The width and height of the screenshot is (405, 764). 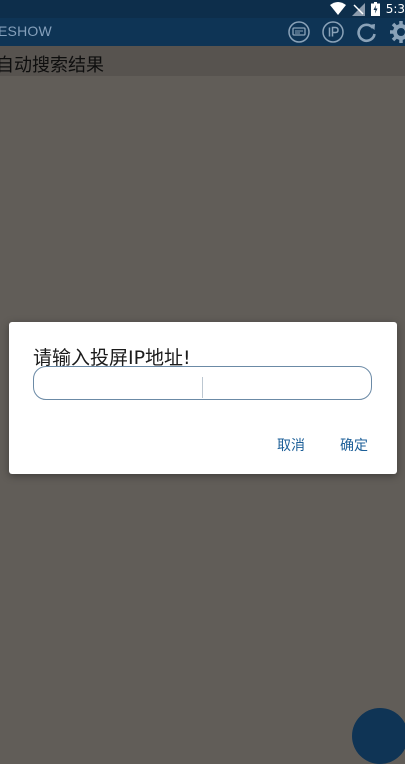 I want to click on section-title: 自动搜索结果, so click(x=52, y=65).